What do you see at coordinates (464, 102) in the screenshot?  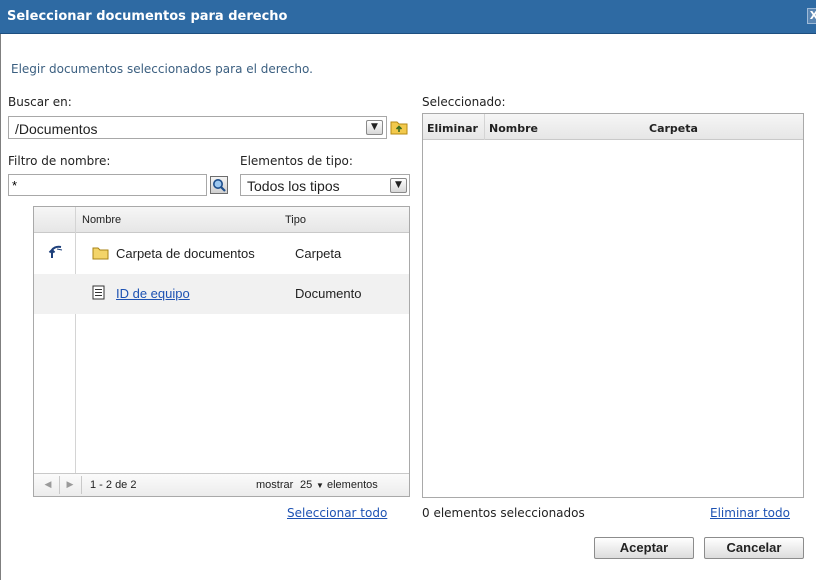 I see `selected-label: Seleccionado:` at bounding box center [464, 102].